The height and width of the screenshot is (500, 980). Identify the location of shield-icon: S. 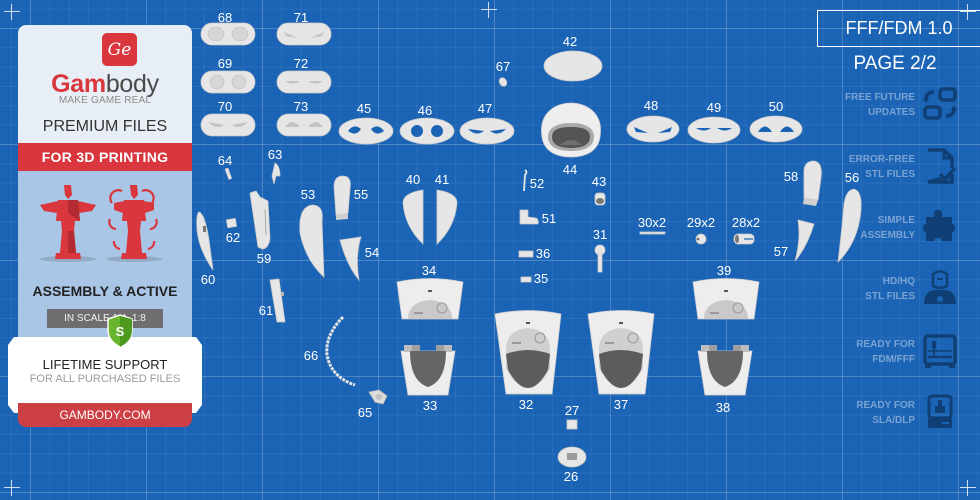
(120, 331).